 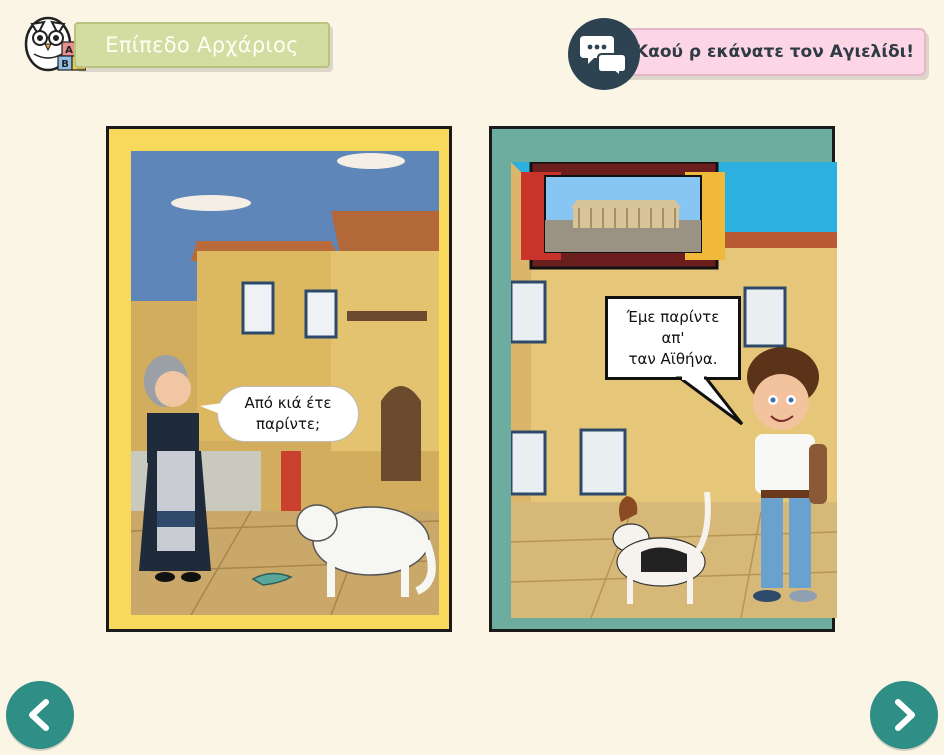 What do you see at coordinates (288, 403) in the screenshot?
I see `speech-line: Από κιά έτε` at bounding box center [288, 403].